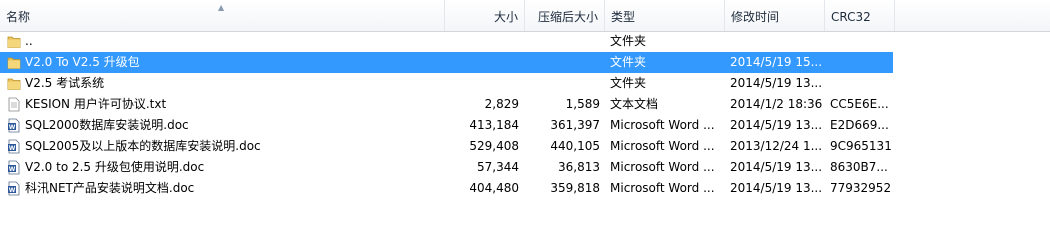 The width and height of the screenshot is (1050, 240). What do you see at coordinates (579, 167) in the screenshot?
I see `file-compressed-size: 36,813` at bounding box center [579, 167].